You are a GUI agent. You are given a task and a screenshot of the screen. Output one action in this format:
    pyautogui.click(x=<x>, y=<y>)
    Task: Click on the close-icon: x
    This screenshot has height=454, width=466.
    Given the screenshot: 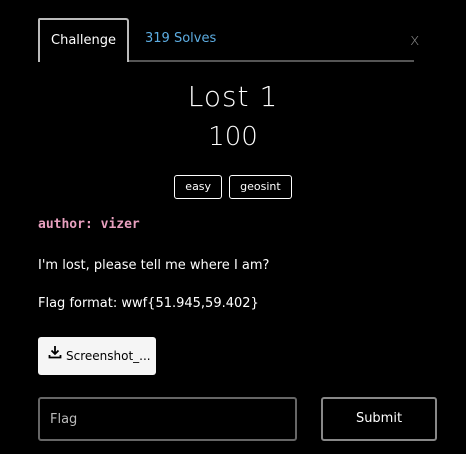 What is the action you would take?
    pyautogui.click(x=414, y=39)
    